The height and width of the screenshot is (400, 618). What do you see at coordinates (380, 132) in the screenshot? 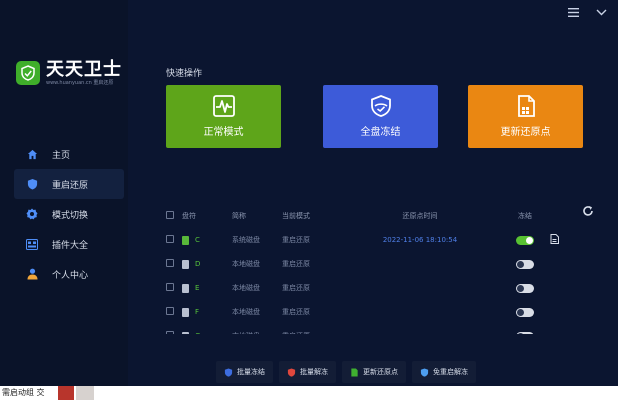
I see `card-label: 全盘冻结` at bounding box center [380, 132].